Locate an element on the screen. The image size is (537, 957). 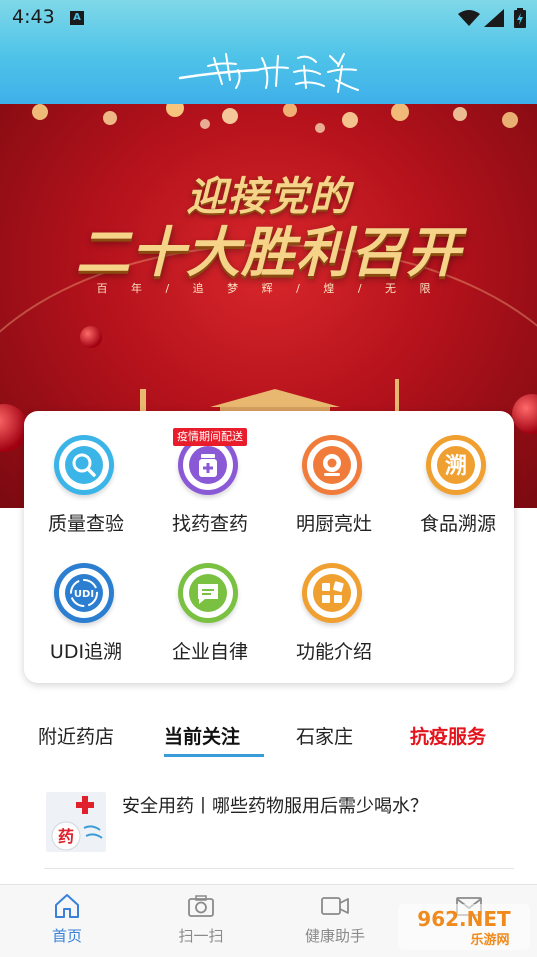
delivery-badge: 疫情期间配送 is located at coordinates (210, 437).